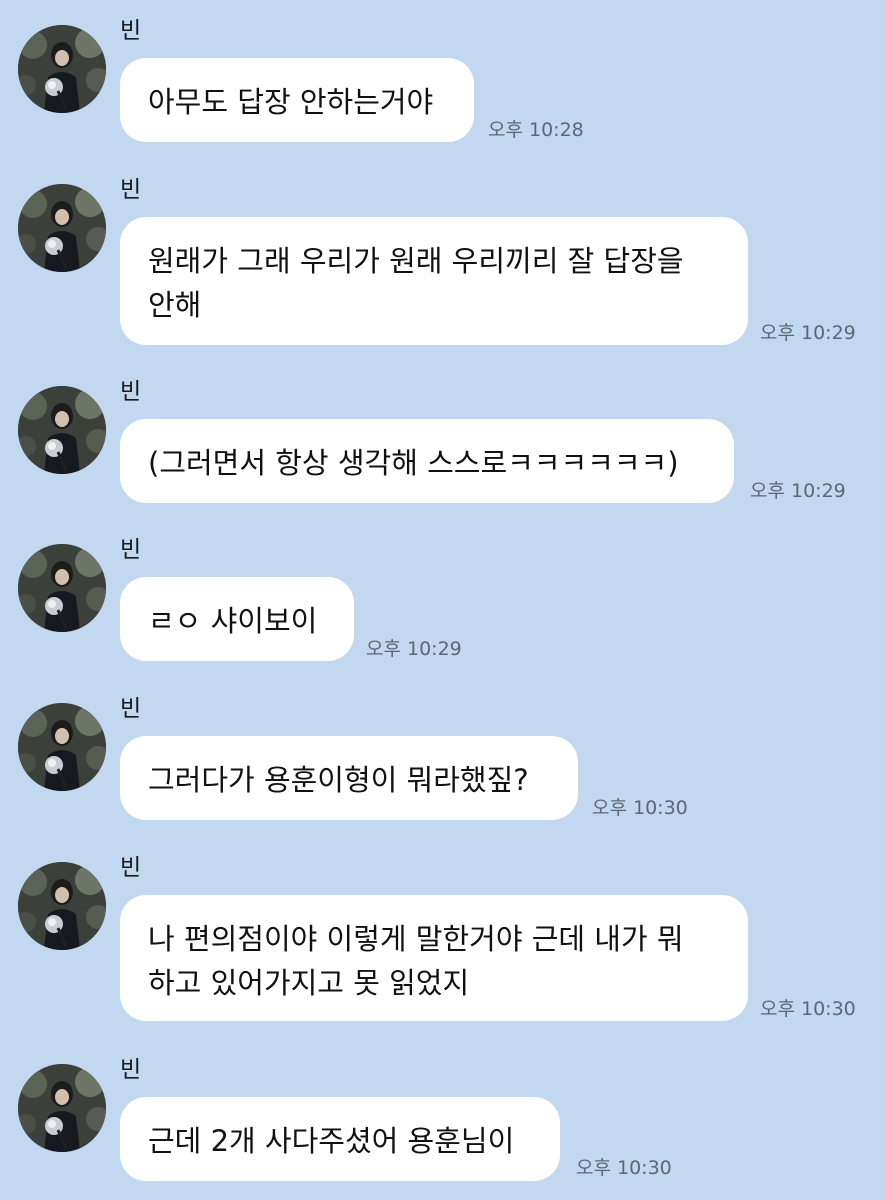 The width and height of the screenshot is (885, 1200). I want to click on message-bubble: 근데 2개 사다주셨어 용훈님이, so click(340, 1139).